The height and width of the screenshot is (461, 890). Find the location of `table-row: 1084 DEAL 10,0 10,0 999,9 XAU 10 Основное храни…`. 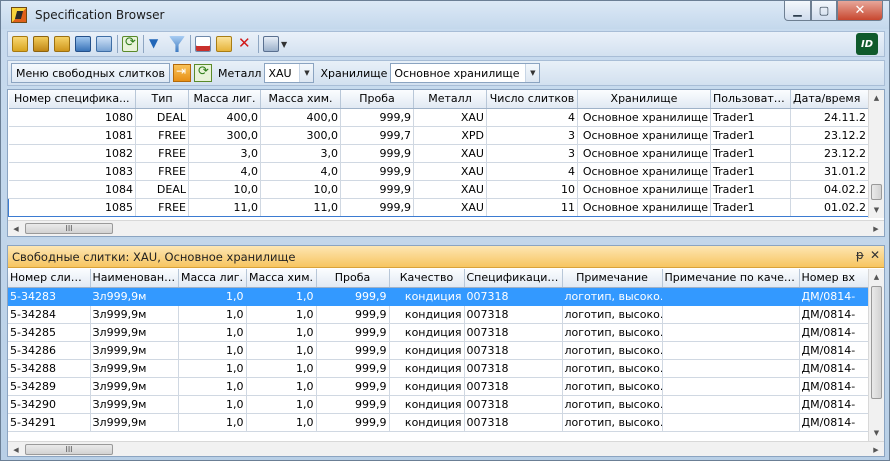

table-row: 1084 DEAL 10,0 10,0 999,9 XAU 10 Основное храни… is located at coordinates (438, 189).